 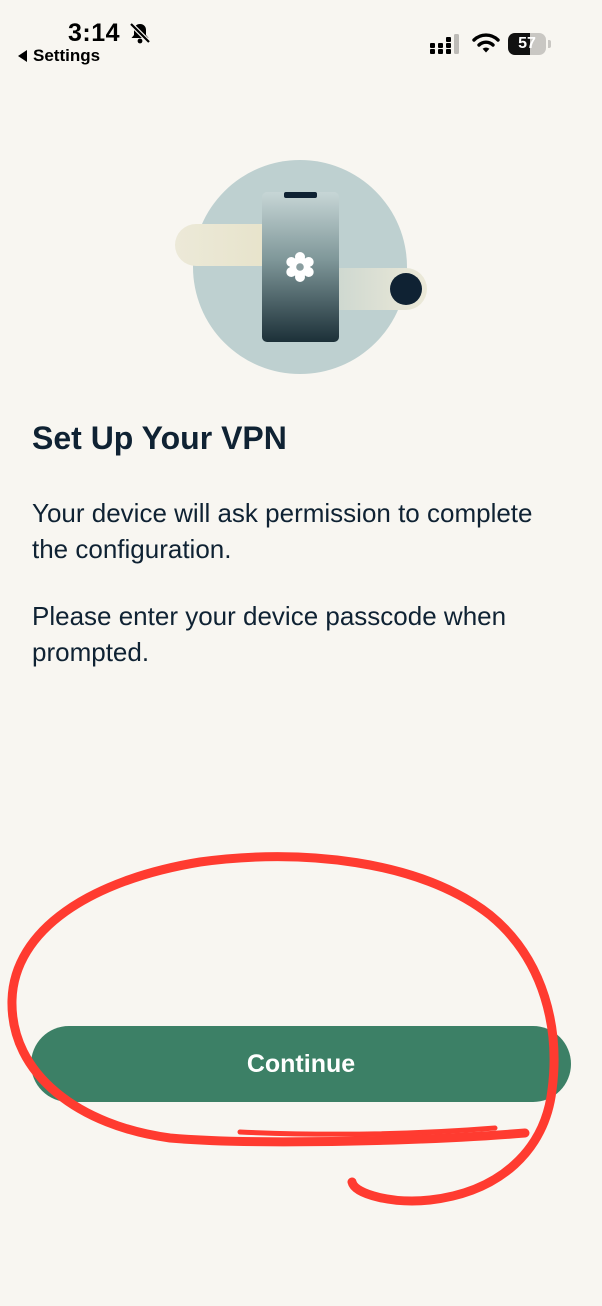 I want to click on battery-percentage: 57, so click(x=527, y=43).